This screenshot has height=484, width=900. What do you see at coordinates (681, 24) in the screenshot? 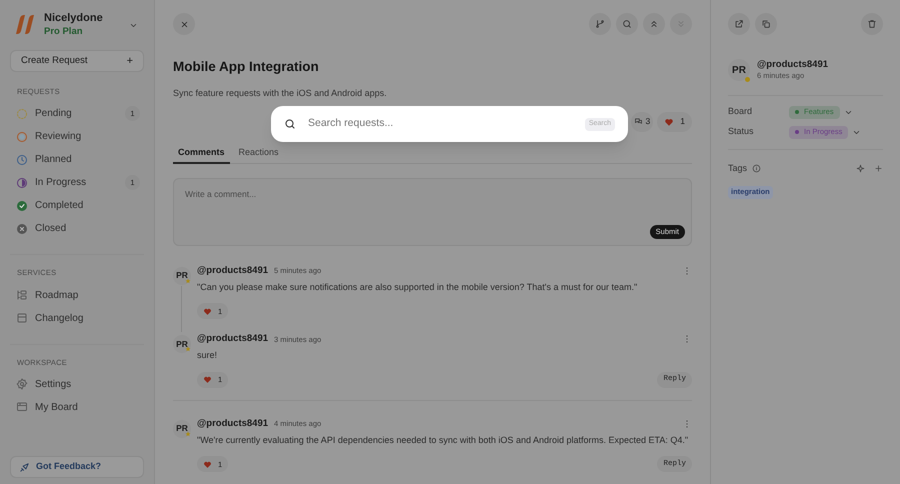
I see `chevrons-down-icon` at bounding box center [681, 24].